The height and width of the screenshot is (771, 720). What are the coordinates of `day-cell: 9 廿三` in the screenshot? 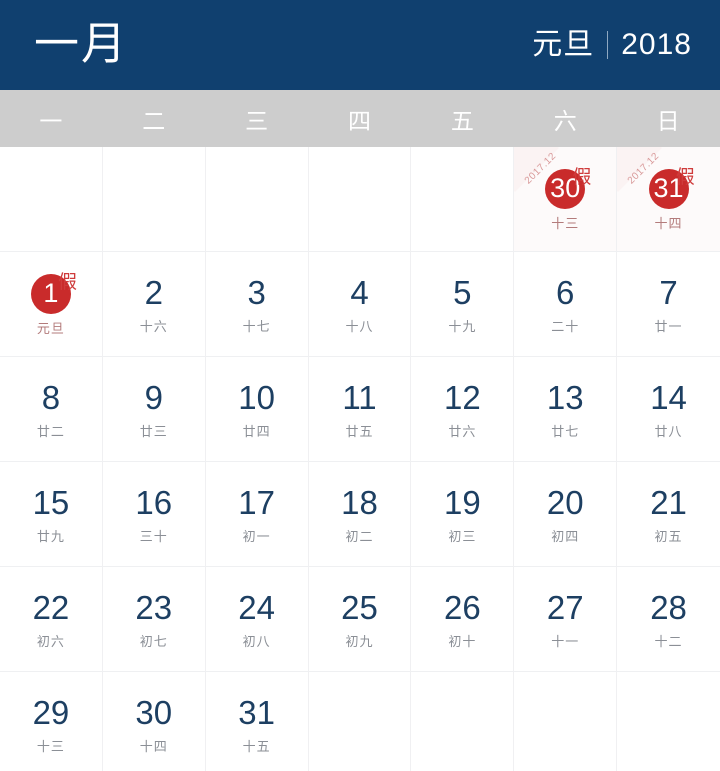 It's located at (154, 409).